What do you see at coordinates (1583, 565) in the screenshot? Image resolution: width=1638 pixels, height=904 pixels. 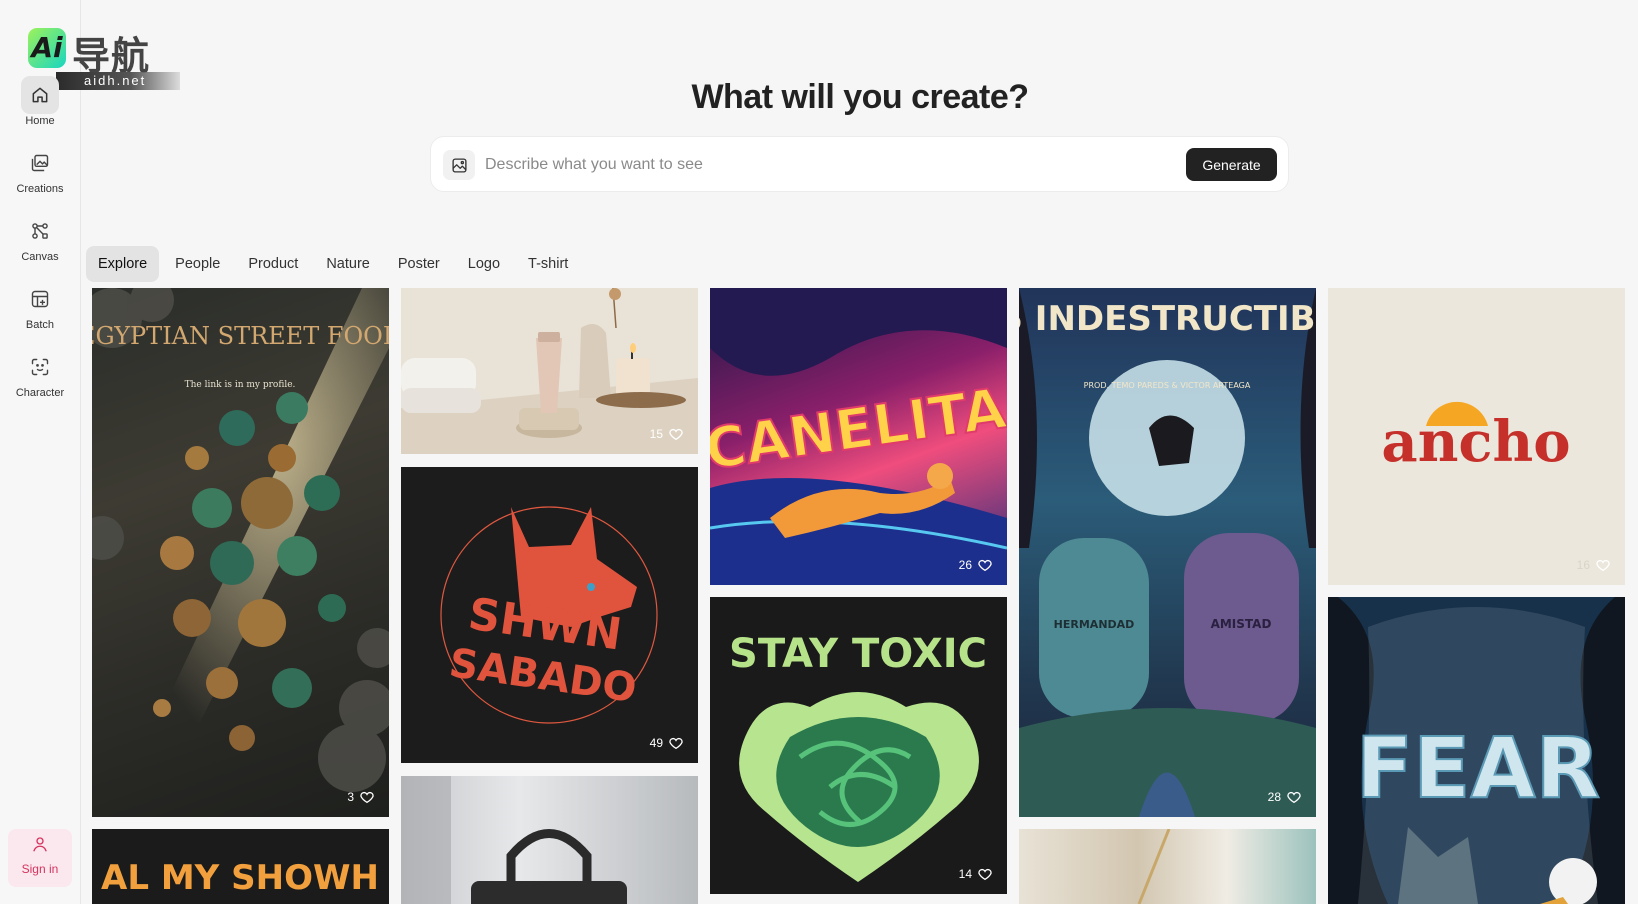 I see `like-count: 16` at bounding box center [1583, 565].